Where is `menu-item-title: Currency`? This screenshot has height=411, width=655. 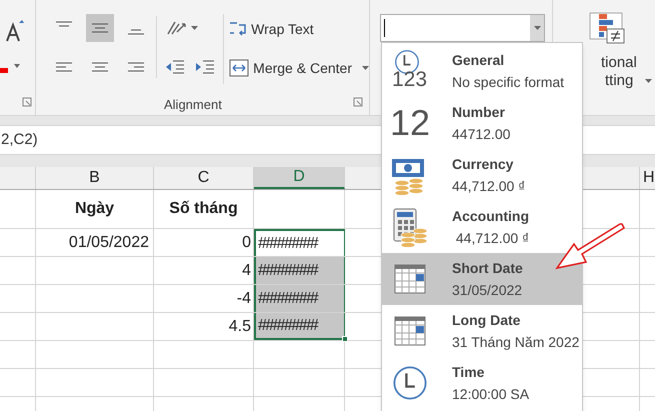
menu-item-title: Currency is located at coordinates (483, 164).